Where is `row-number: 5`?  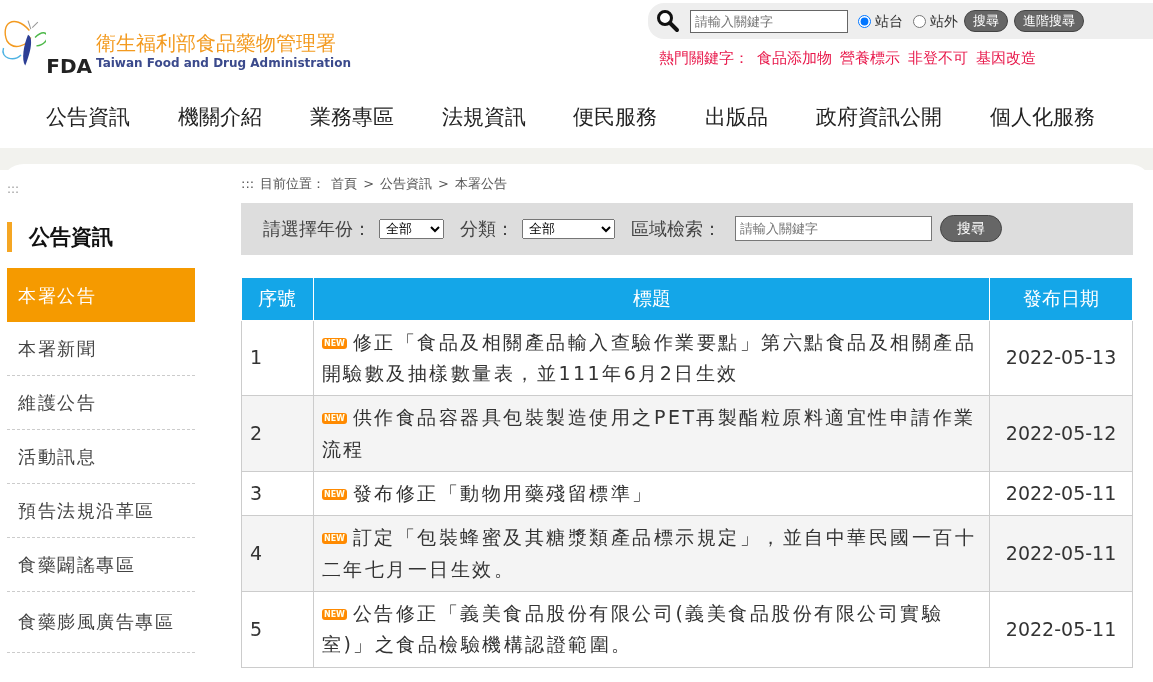
row-number: 5 is located at coordinates (277, 629).